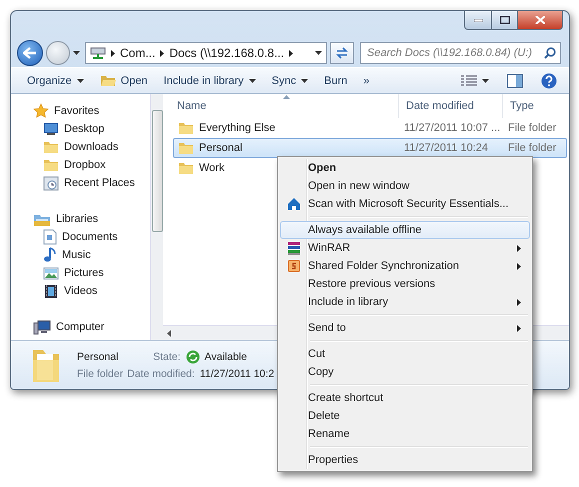  Describe the element at coordinates (237, 374) in the screenshot. I see `date-modified-value: 11/27/2011 10:2` at that location.